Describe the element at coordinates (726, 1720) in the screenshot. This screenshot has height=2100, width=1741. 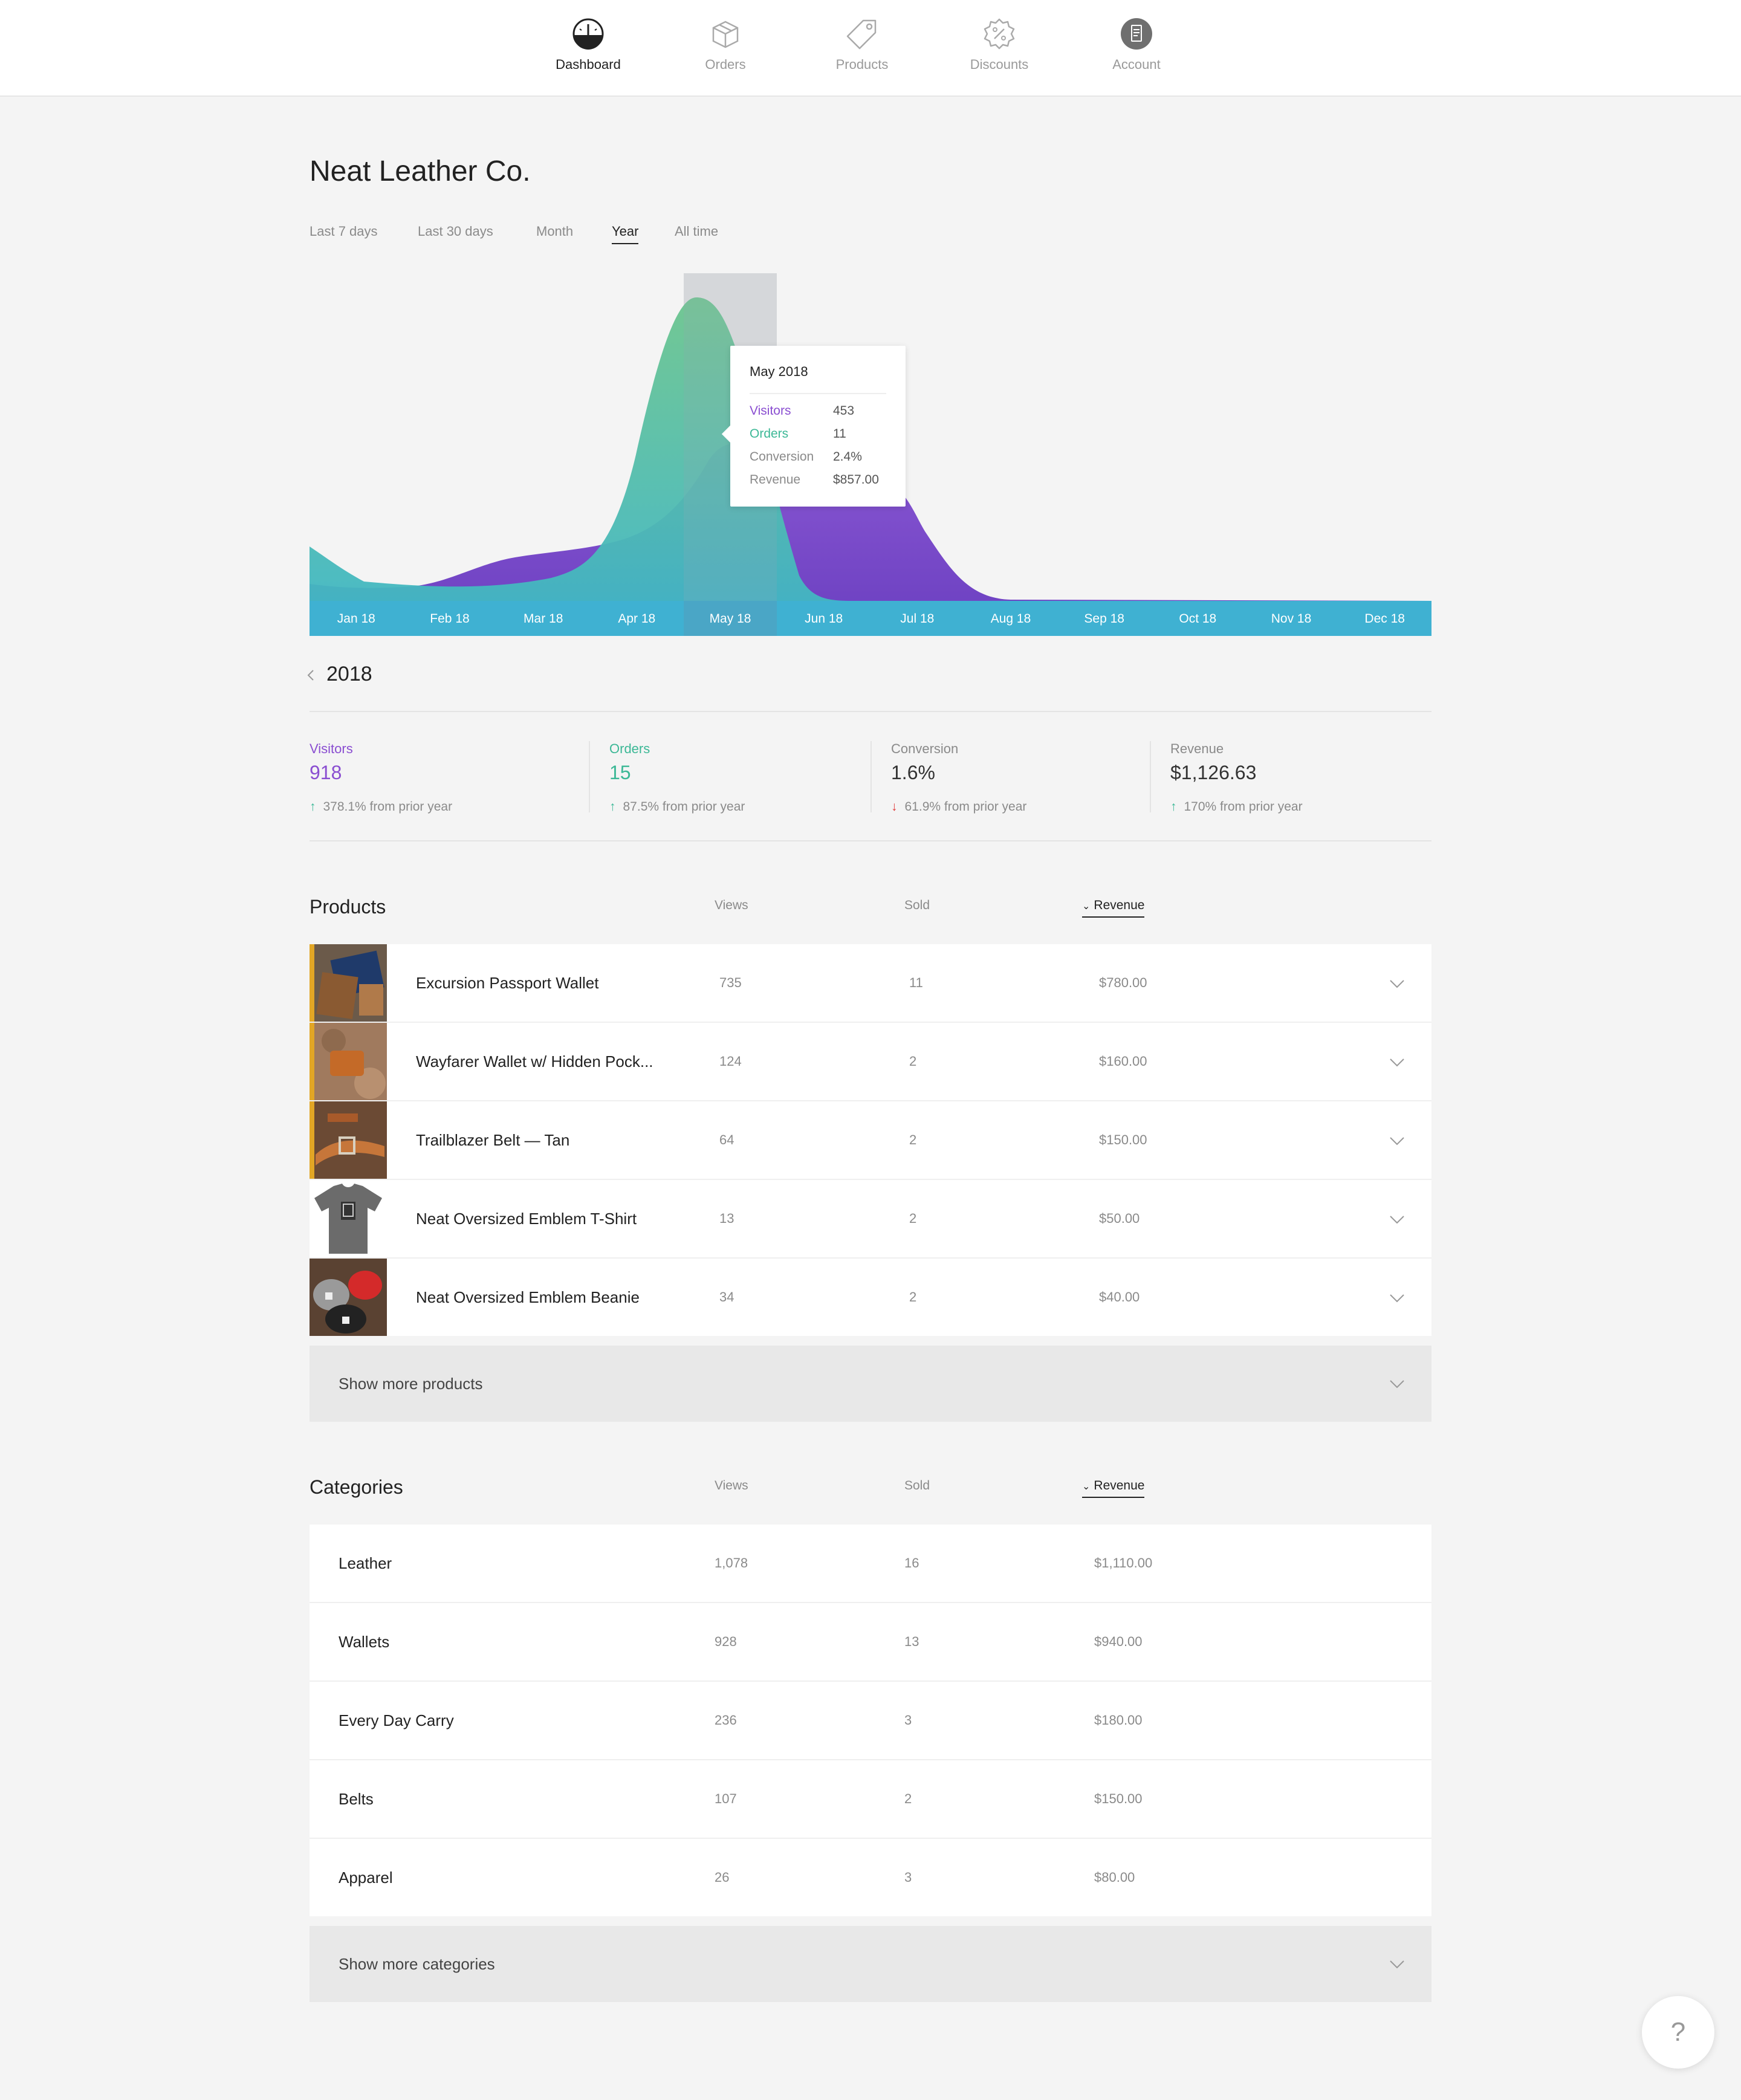
I see `category-views: 236` at that location.